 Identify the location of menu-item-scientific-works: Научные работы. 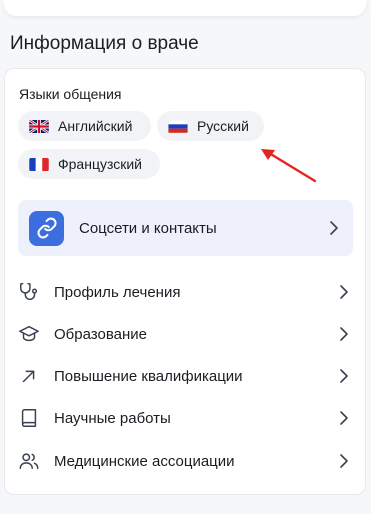
(185, 418).